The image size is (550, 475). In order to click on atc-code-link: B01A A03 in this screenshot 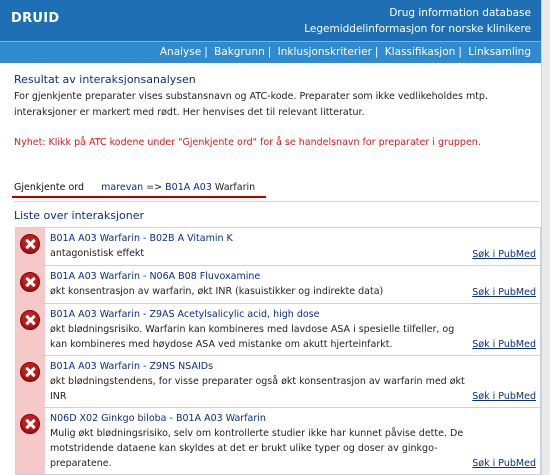, I will do `click(188, 187)`.